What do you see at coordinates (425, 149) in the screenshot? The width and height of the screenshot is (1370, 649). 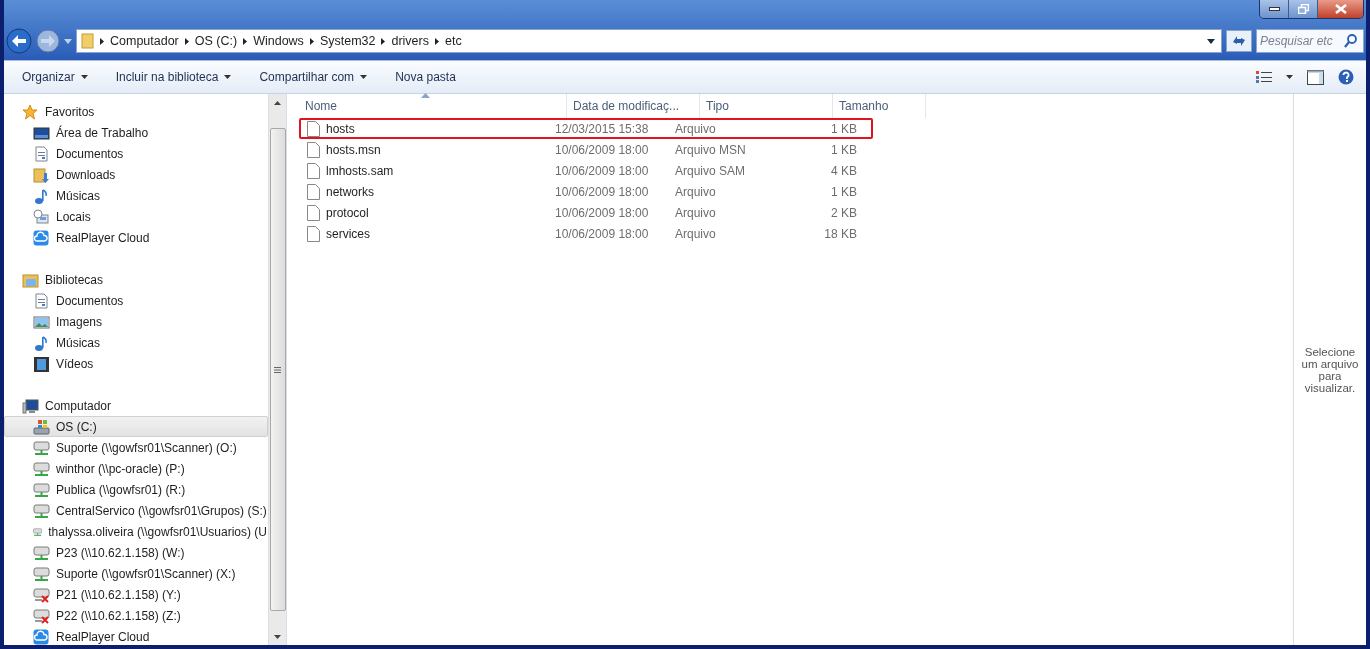 I see `file-name: hosts.msn` at bounding box center [425, 149].